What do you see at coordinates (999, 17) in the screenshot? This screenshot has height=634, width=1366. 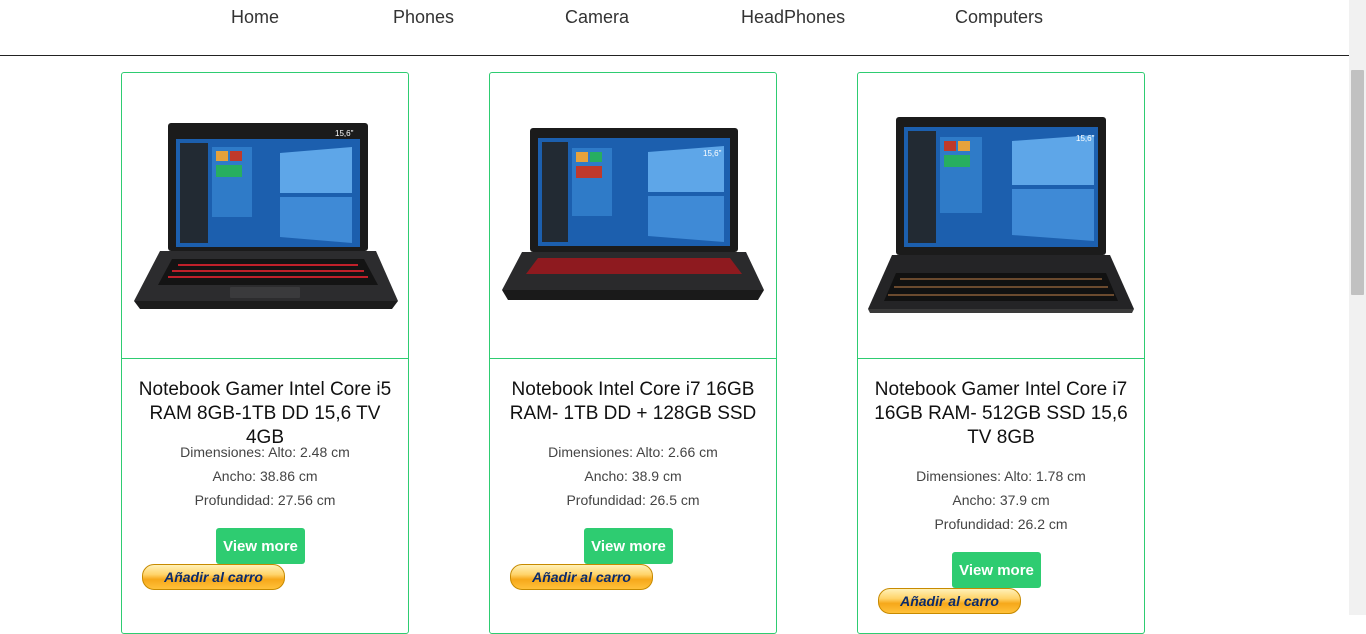 I see `nav-computers-link: Computers` at bounding box center [999, 17].